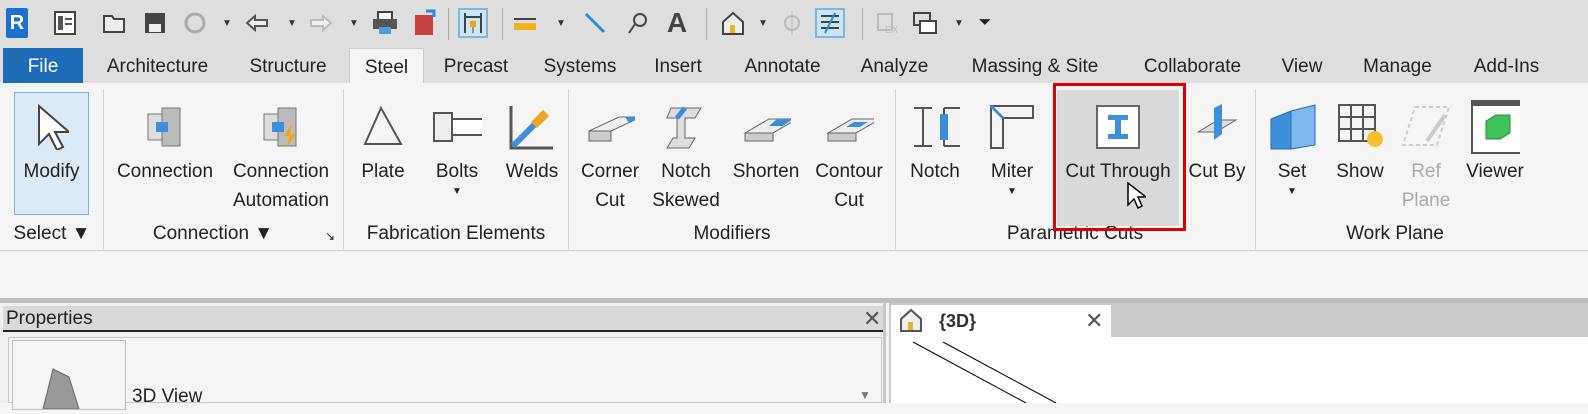 The width and height of the screenshot is (1588, 414). I want to click on export-icon, so click(425, 23).